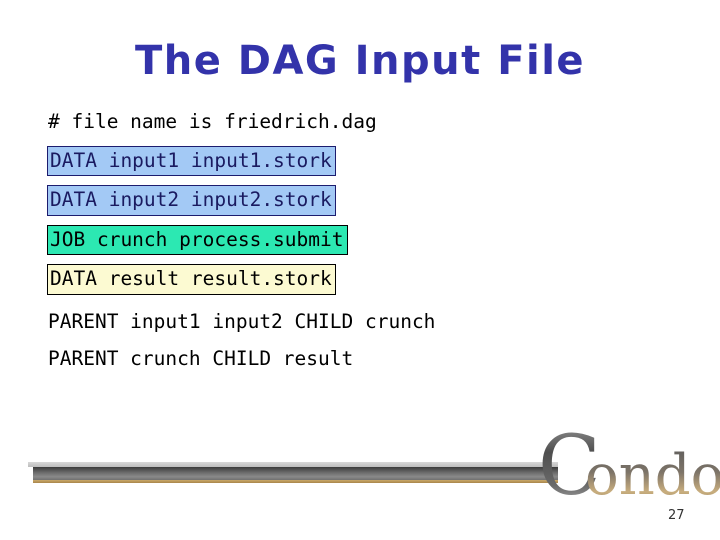 The width and height of the screenshot is (720, 540). I want to click on code-line-data-input2: DATA input2 input2.stork, so click(191, 200).